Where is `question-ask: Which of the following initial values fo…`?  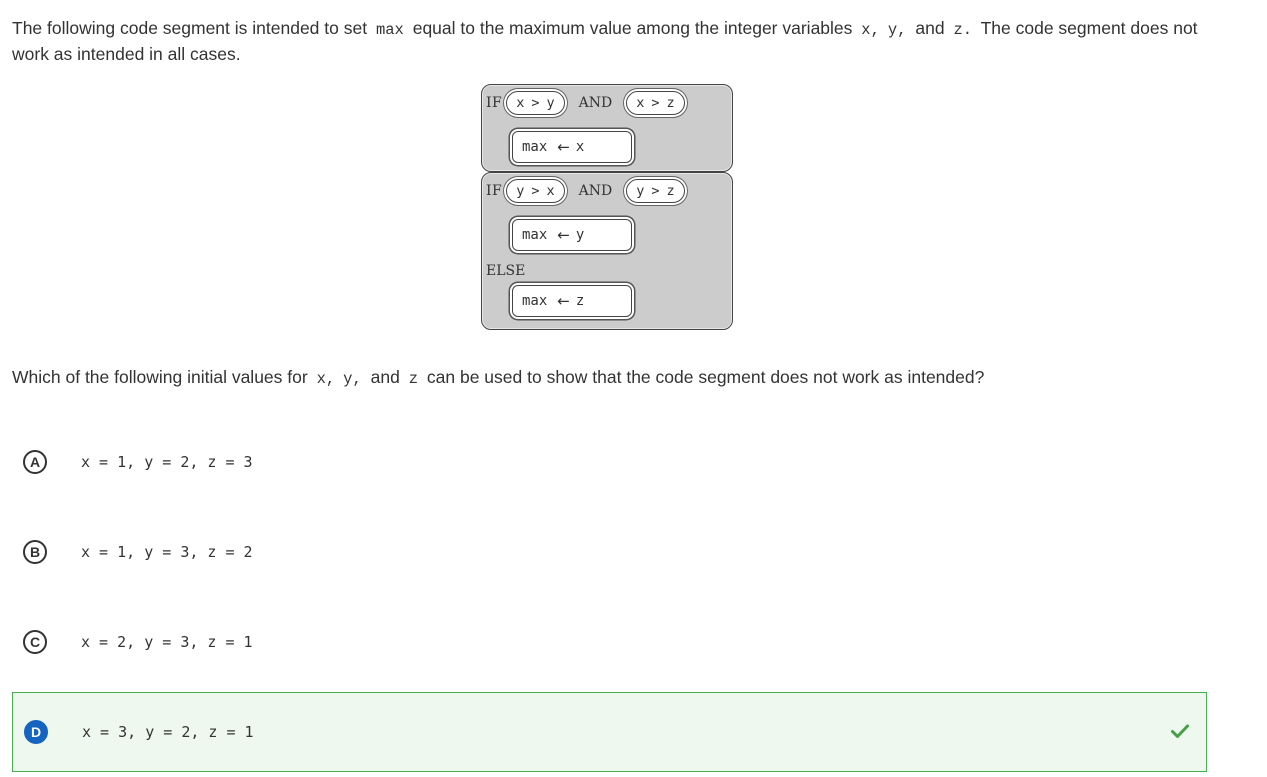 question-ask: Which of the following initial values fo… is located at coordinates (498, 378).